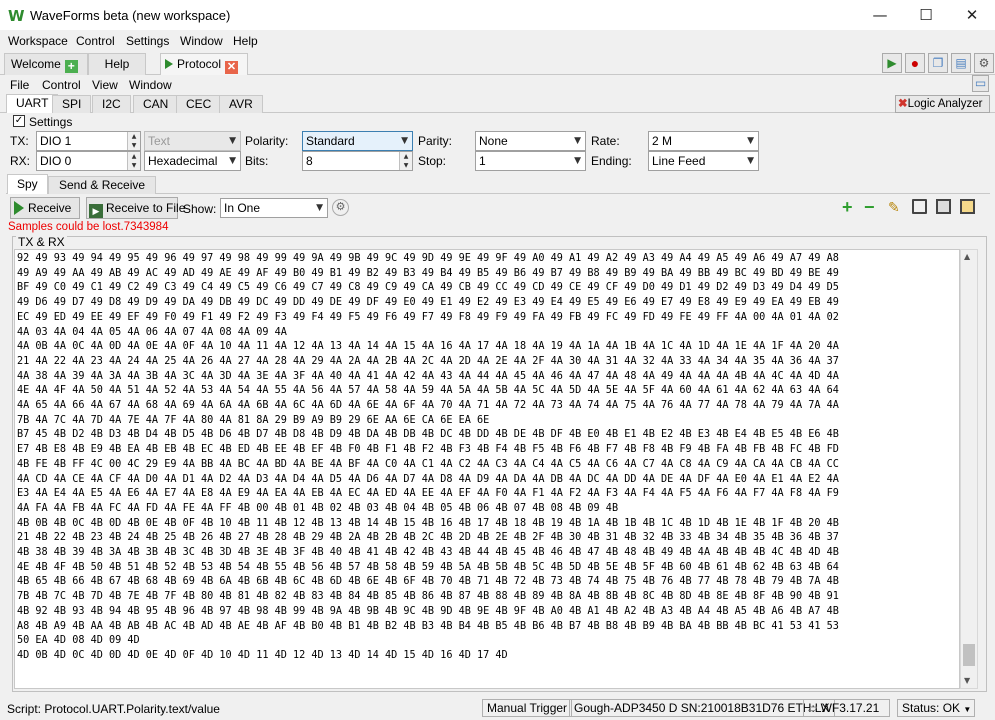 The width and height of the screenshot is (995, 720). What do you see at coordinates (105, 85) in the screenshot?
I see `submenu-view: View` at bounding box center [105, 85].